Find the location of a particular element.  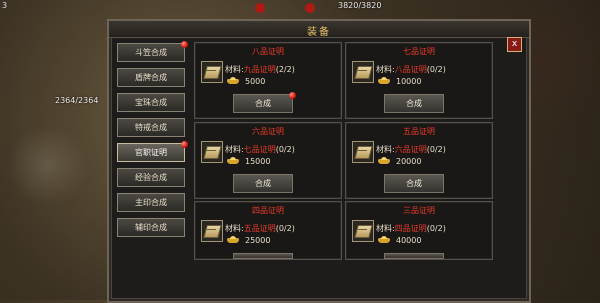

gold-cost: 40000 is located at coordinates (409, 240).